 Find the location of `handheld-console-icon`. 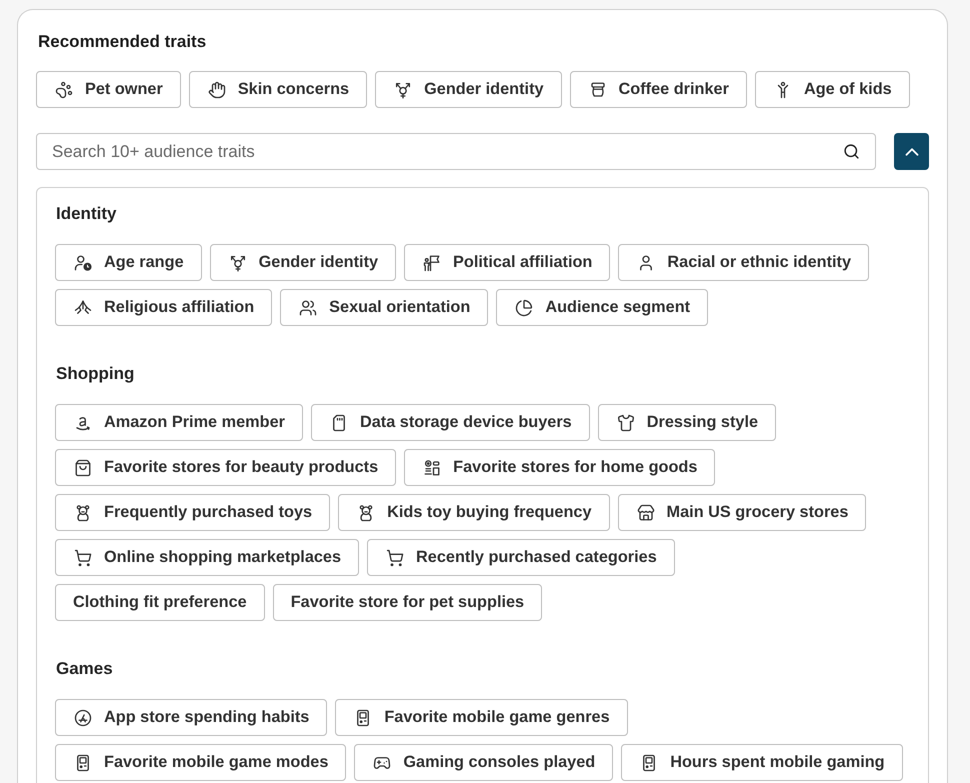

handheld-console-icon is located at coordinates (83, 763).